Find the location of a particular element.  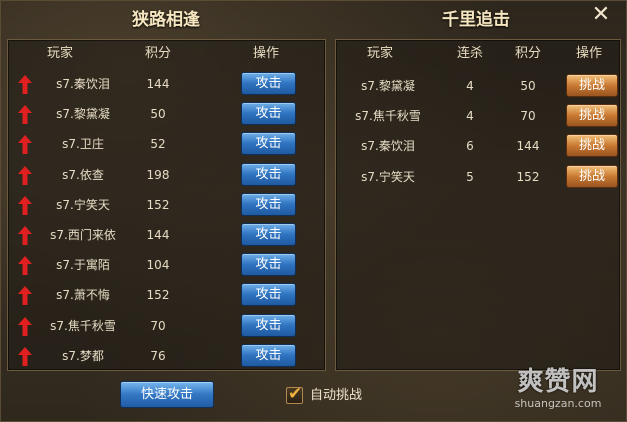

player-score: 76 is located at coordinates (158, 355).